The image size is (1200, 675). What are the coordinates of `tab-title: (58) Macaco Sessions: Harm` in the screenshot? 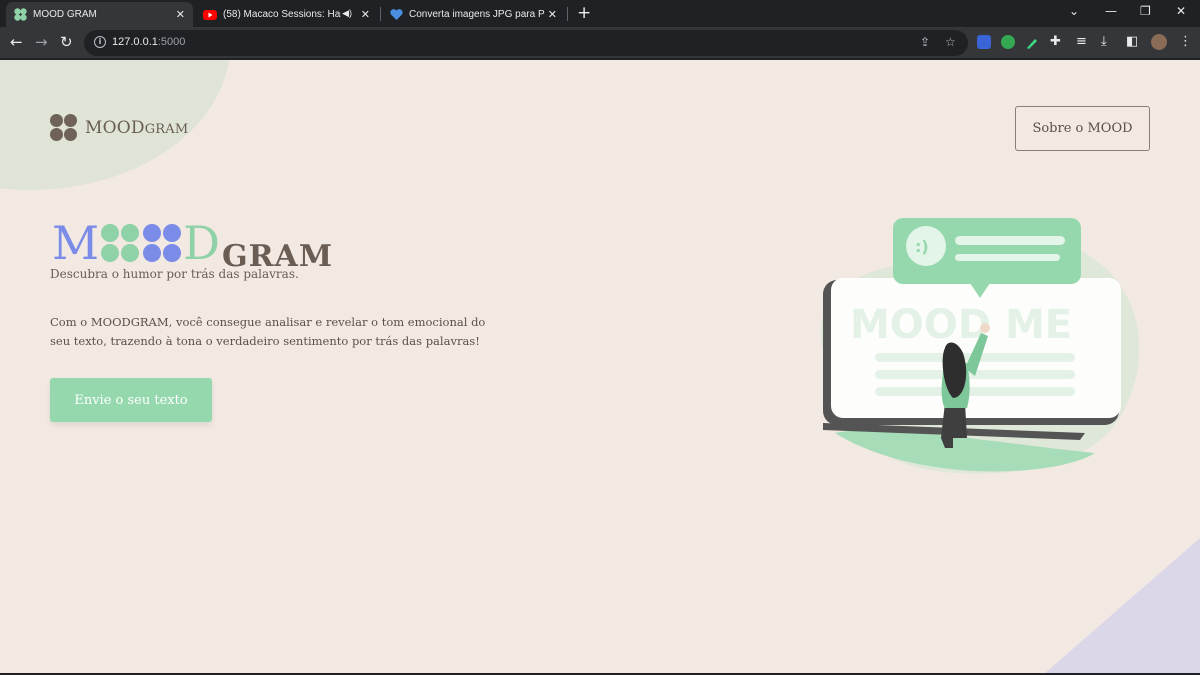 It's located at (282, 14).